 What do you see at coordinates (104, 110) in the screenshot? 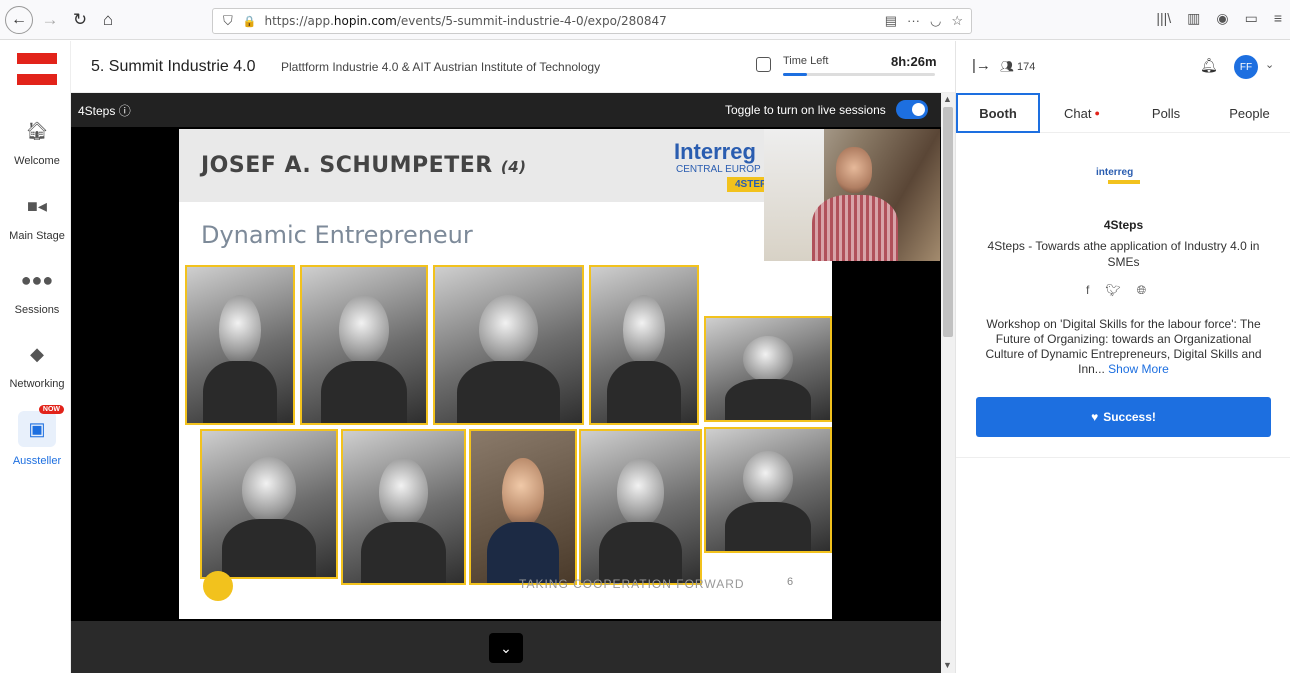
I see `stage-booth-name: 4Steps ⓘ` at bounding box center [104, 110].